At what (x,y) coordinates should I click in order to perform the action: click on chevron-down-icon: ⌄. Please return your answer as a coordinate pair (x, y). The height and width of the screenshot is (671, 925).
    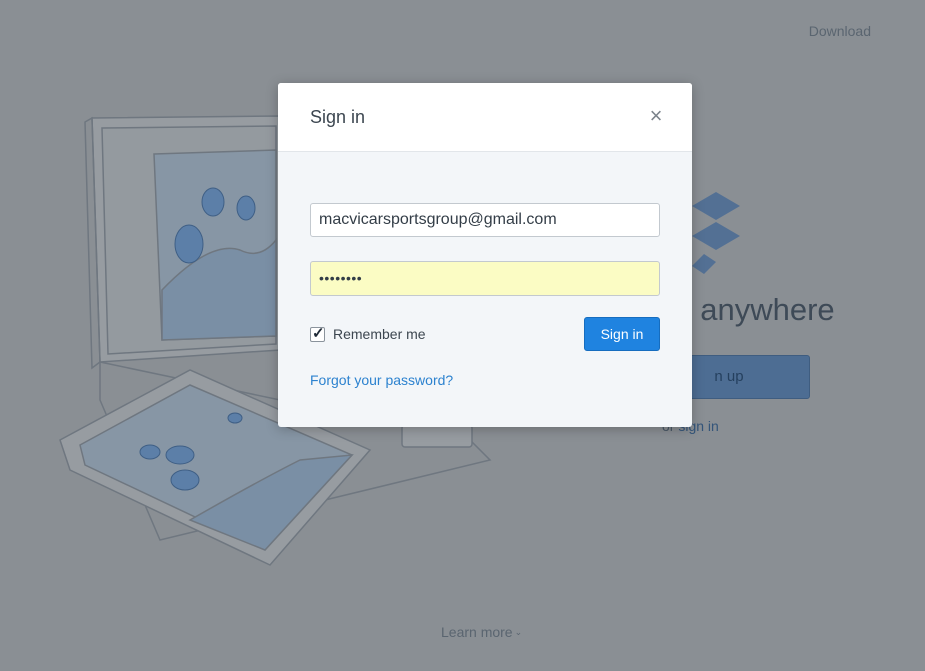
    Looking at the image, I should click on (518, 632).